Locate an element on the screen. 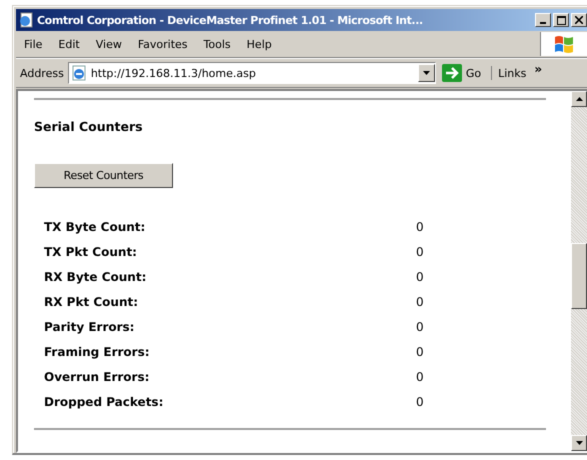 The width and height of the screenshot is (587, 460). counter-label: RX Byte Count: is located at coordinates (96, 277).